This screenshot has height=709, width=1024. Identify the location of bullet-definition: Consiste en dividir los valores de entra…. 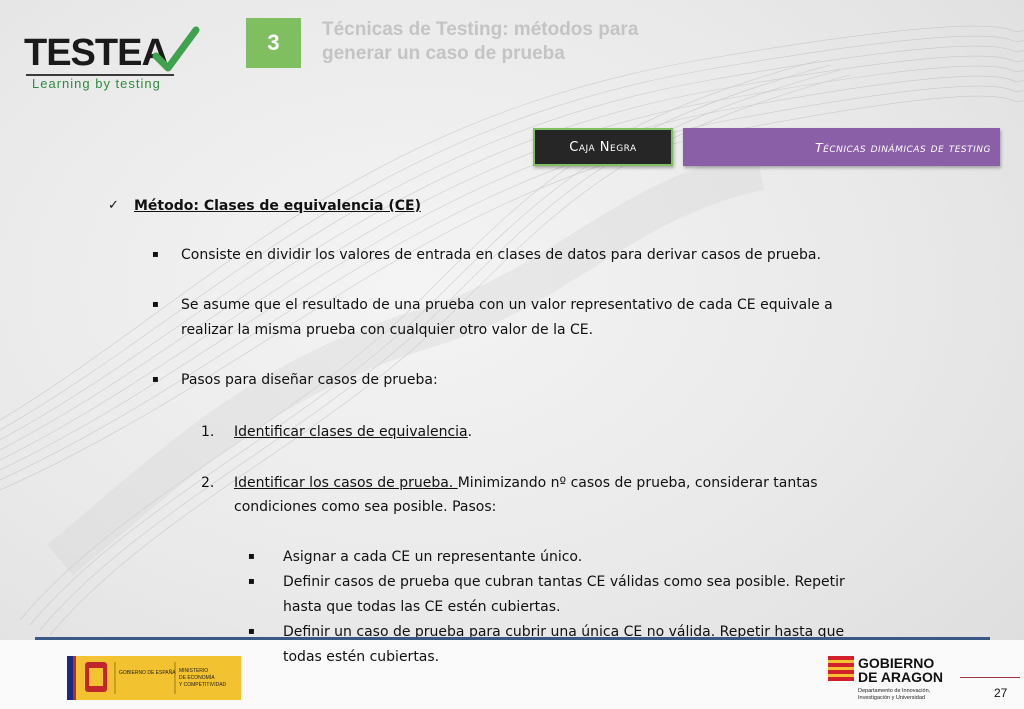
(501, 255).